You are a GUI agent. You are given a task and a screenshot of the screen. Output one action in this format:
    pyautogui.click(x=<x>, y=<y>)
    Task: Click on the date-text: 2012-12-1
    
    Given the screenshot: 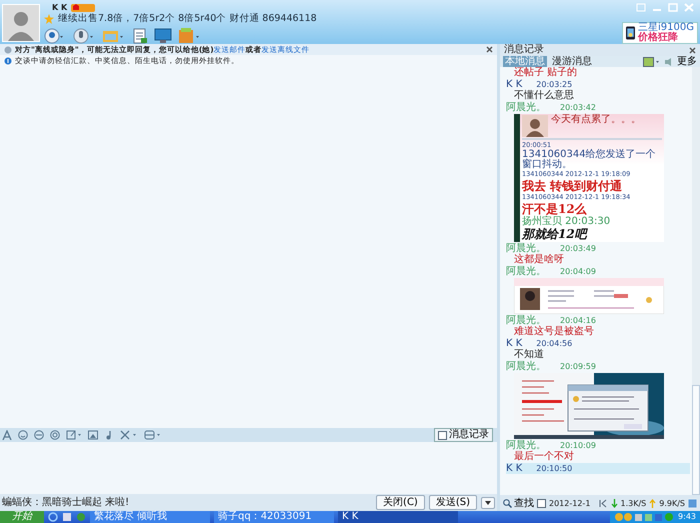 What is the action you would take?
    pyautogui.click(x=569, y=503)
    